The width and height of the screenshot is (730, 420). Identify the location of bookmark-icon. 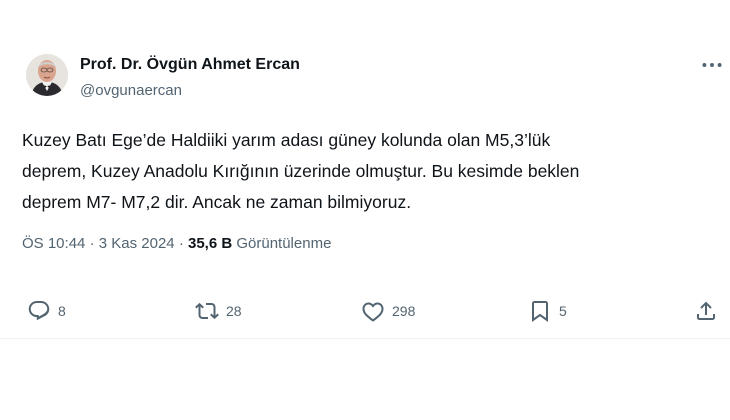
(540, 311).